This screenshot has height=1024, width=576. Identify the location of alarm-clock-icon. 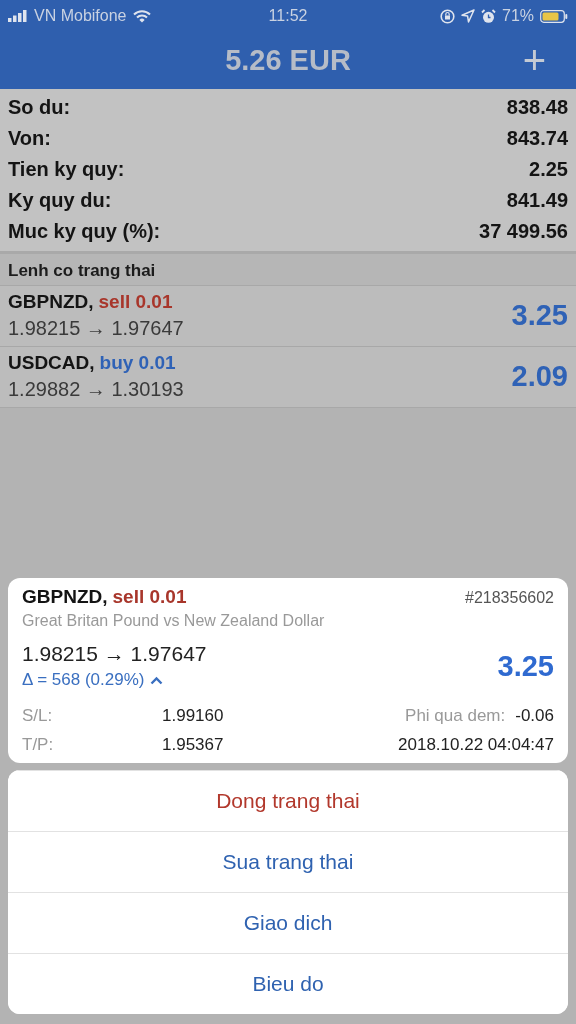
(488, 16).